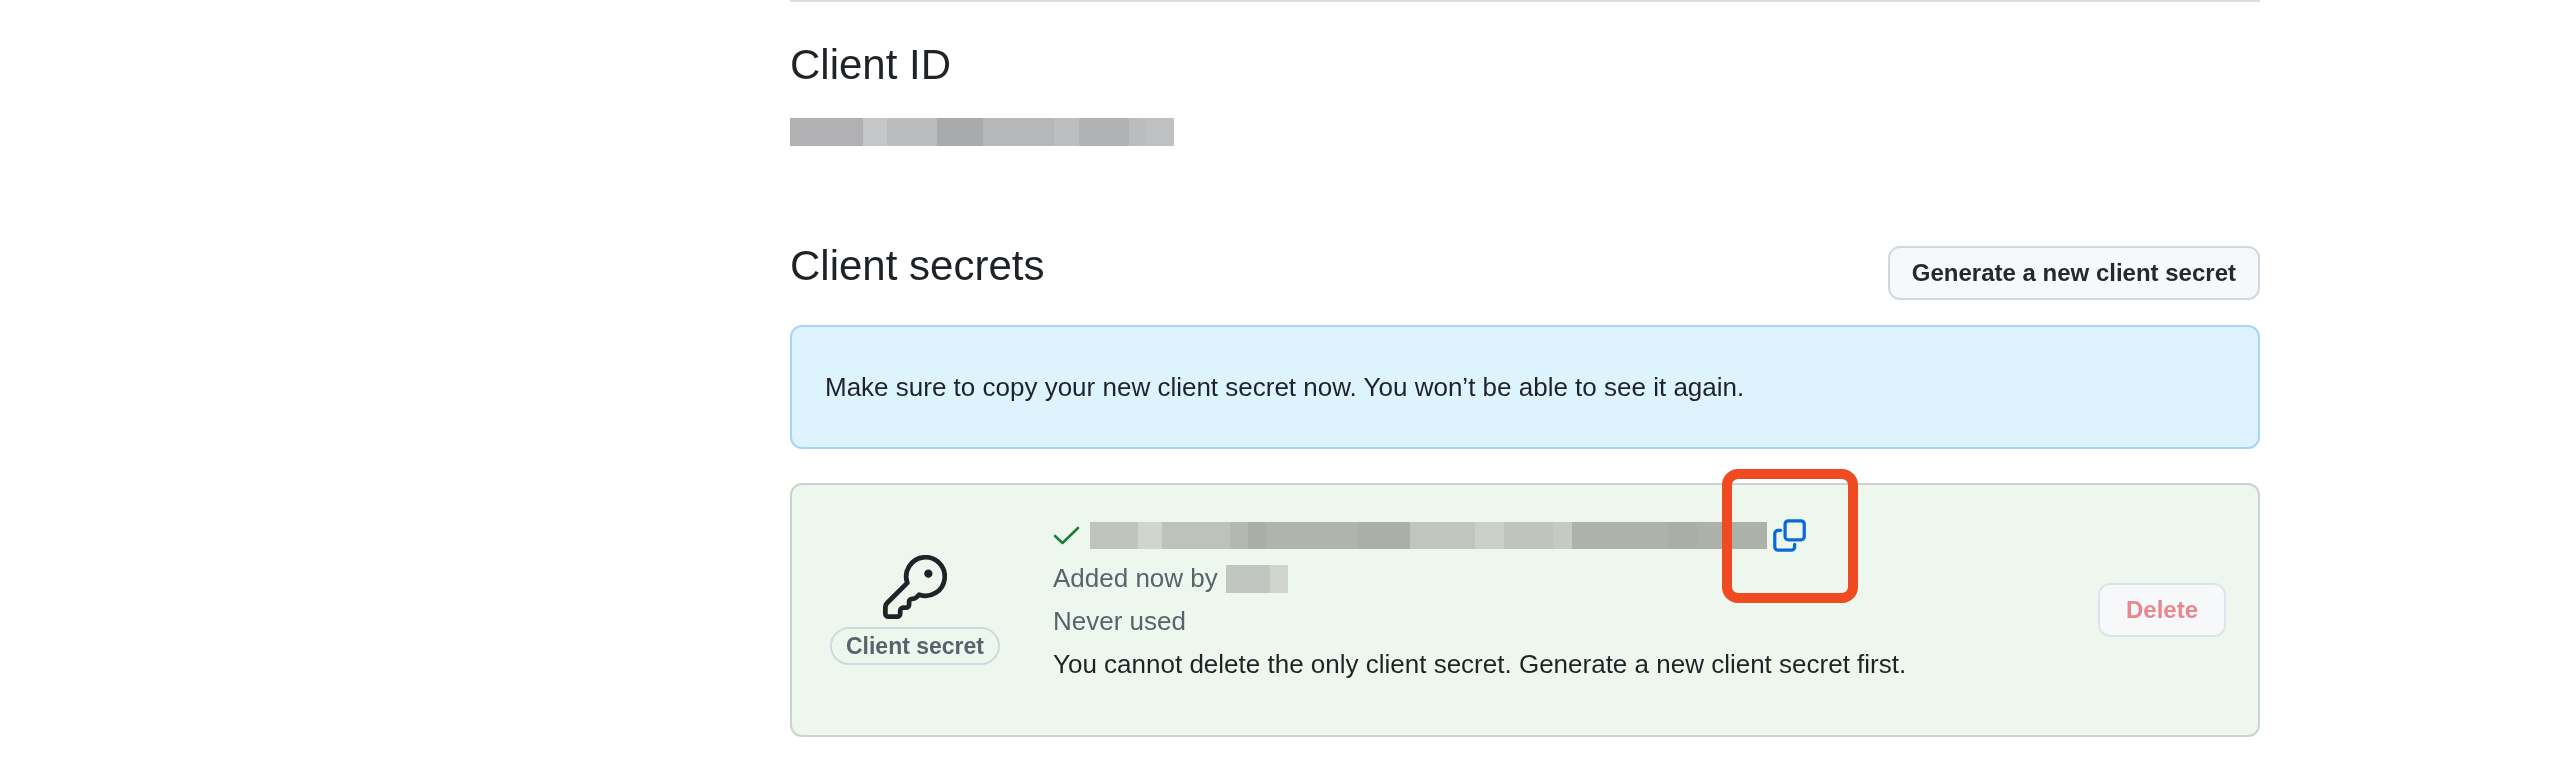 This screenshot has height=774, width=2560. What do you see at coordinates (871, 65) in the screenshot?
I see `section-heading: Client ID` at bounding box center [871, 65].